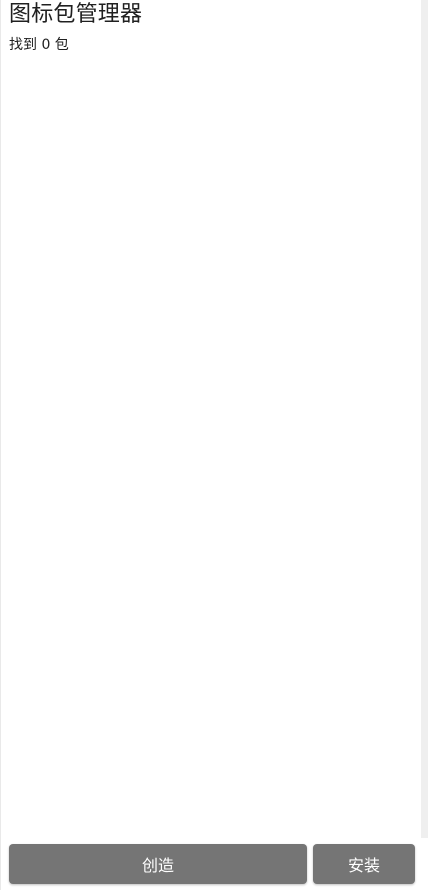 The height and width of the screenshot is (890, 428). Describe the element at coordinates (39, 45) in the screenshot. I see `pack-count-label: 找到 0 包` at that location.